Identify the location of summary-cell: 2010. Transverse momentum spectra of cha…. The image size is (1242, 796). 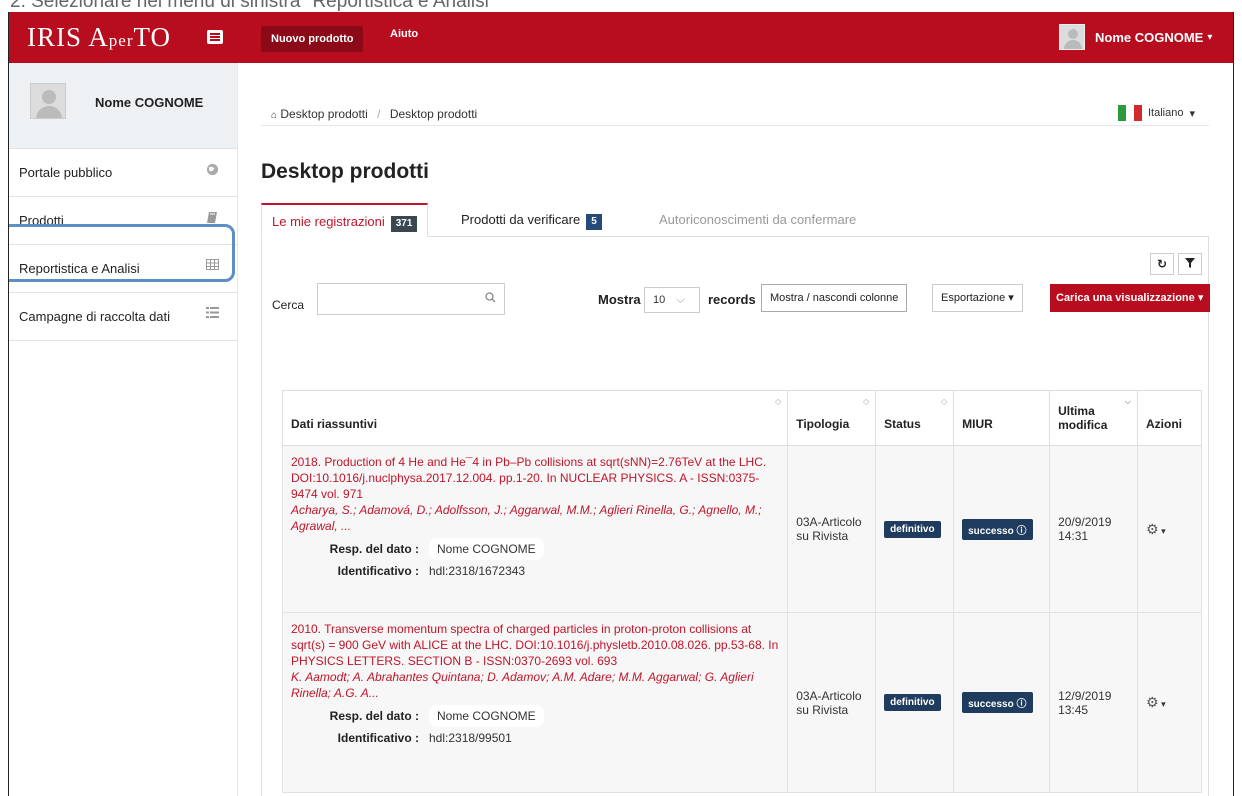
(535, 702).